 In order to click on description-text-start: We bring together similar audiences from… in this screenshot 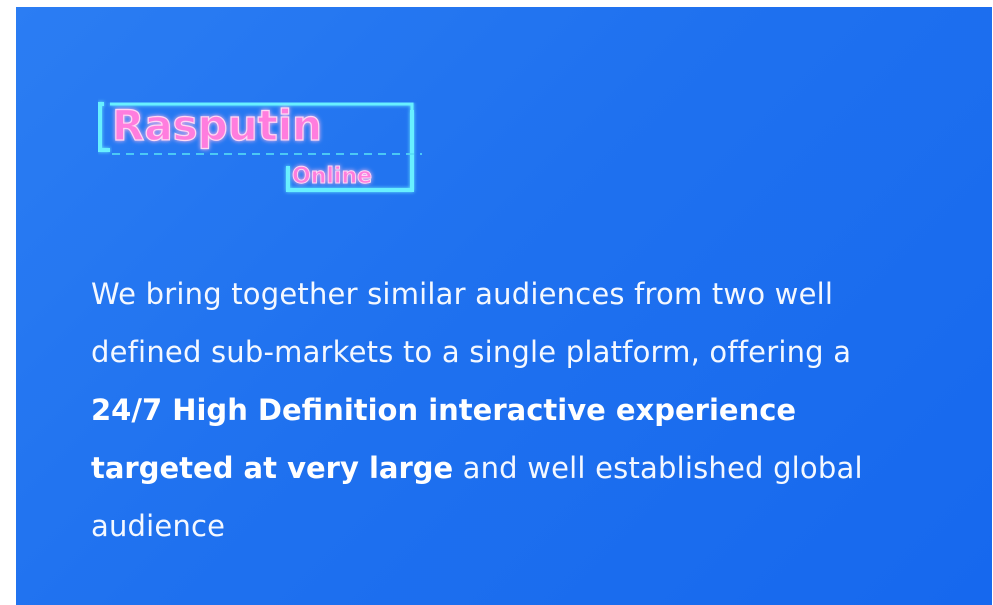, I will do `click(471, 323)`.